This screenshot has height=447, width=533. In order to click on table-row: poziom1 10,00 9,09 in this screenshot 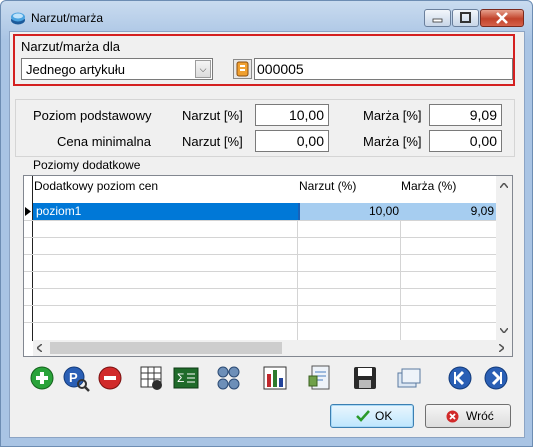, I will do `click(264, 211)`.